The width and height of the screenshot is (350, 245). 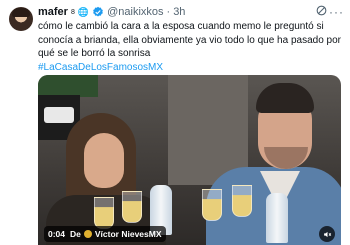 What do you see at coordinates (83, 11) in the screenshot?
I see `globe-emoji: 🌐` at bounding box center [83, 11].